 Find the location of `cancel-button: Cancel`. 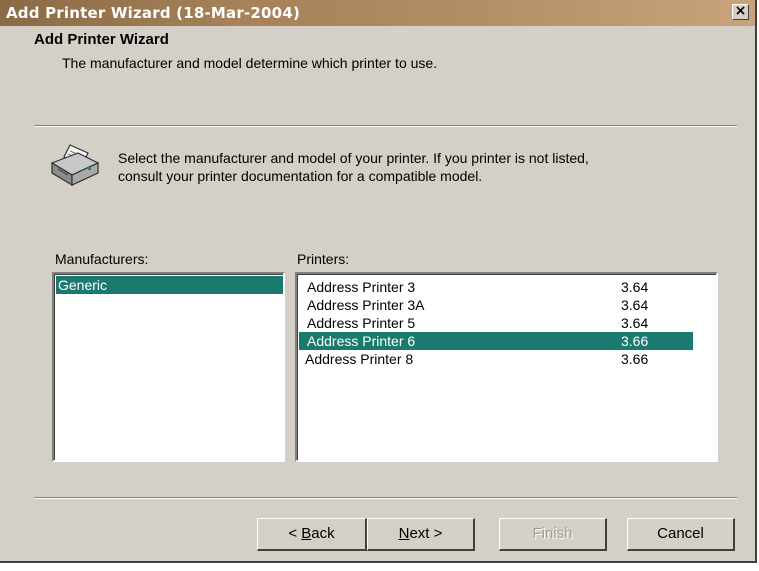

cancel-button: Cancel is located at coordinates (681, 534).